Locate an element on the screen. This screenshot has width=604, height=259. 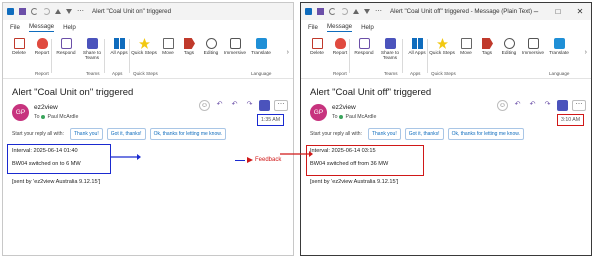
center-arrow-head is located at coordinates (311, 154).